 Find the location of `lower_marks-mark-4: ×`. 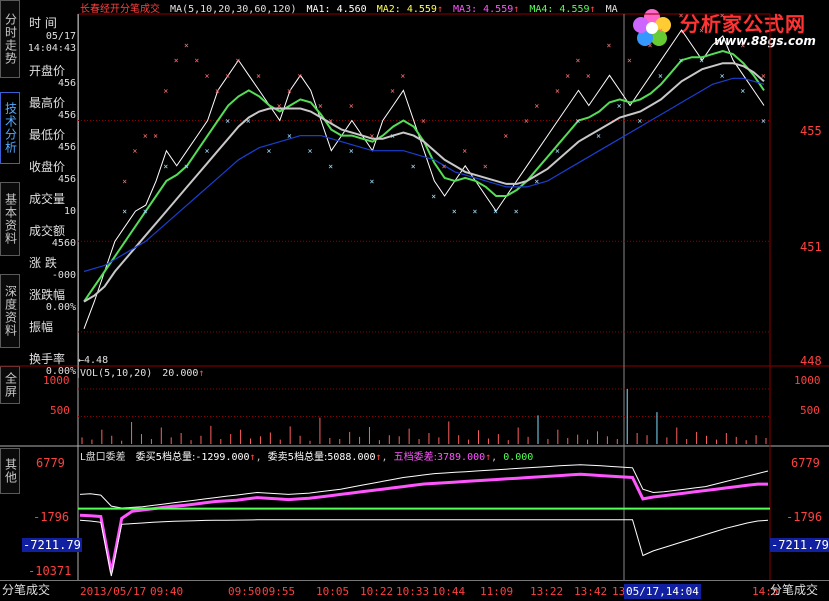

lower_marks-mark-4: × is located at coordinates (124, 211).